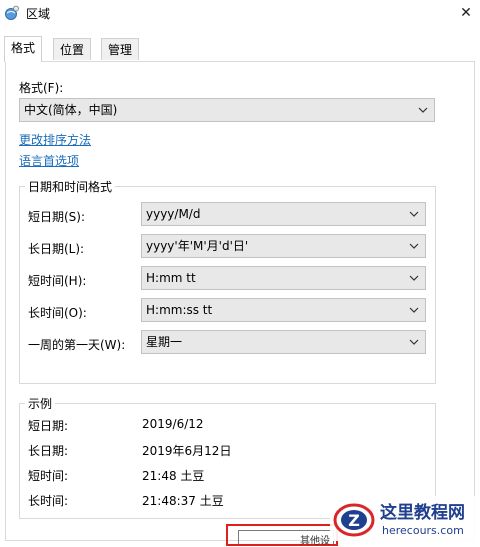  What do you see at coordinates (41, 88) in the screenshot?
I see `format-label: 格式(F):` at bounding box center [41, 88].